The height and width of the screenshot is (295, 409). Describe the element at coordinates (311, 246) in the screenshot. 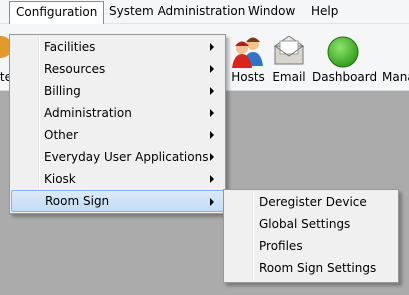

I see `menu-item-profiles: Profiles` at that location.